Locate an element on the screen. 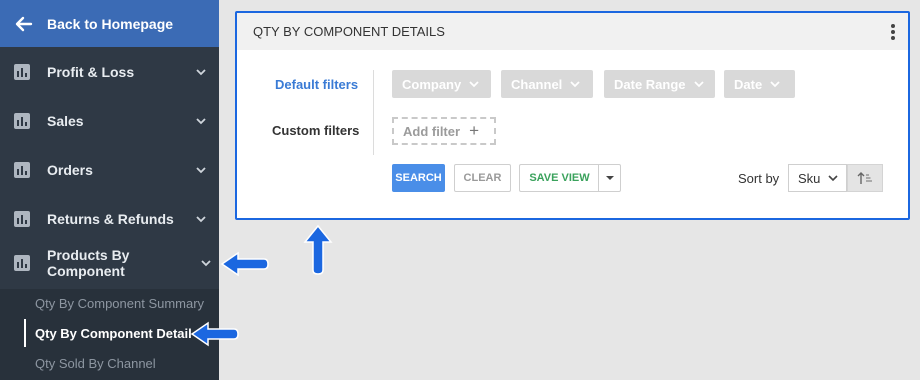 The width and height of the screenshot is (920, 380). sidebar-item-label: Sales is located at coordinates (65, 121).